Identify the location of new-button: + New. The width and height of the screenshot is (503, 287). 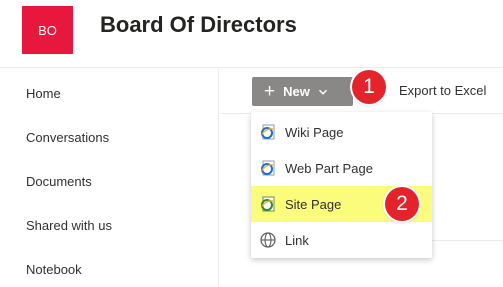
(302, 91).